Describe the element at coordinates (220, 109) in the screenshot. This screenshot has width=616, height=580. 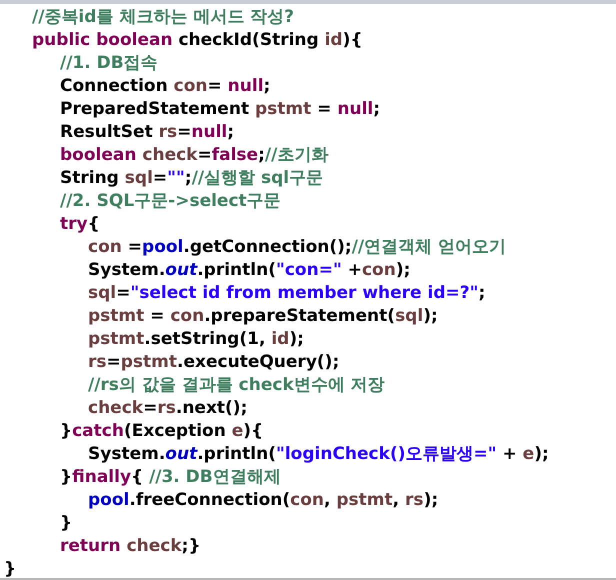
I see `code-line: PreparedStatement pstmt = null;` at that location.